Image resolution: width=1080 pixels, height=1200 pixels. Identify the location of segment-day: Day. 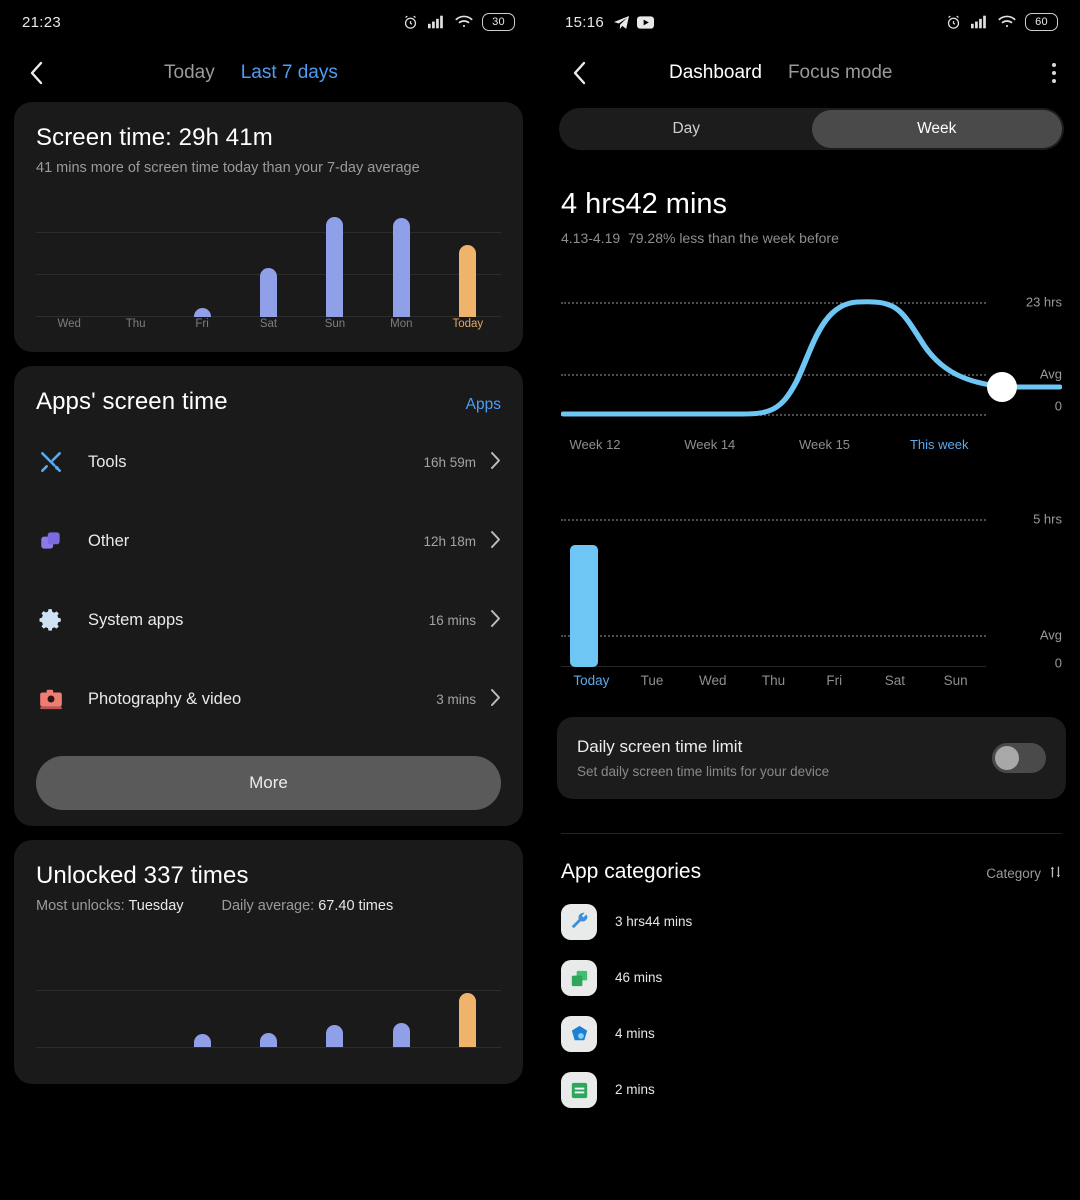
(686, 129).